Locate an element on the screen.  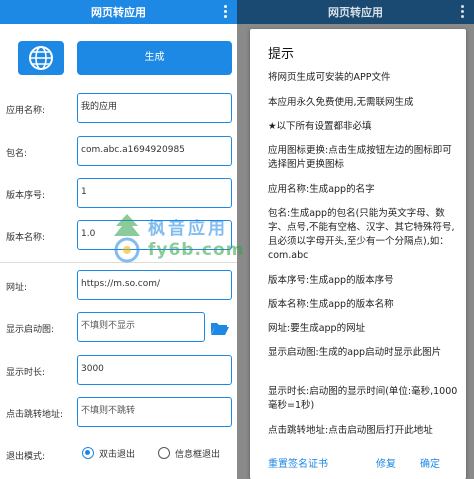
exit-double-click-label: 双击退出 is located at coordinates (117, 453).